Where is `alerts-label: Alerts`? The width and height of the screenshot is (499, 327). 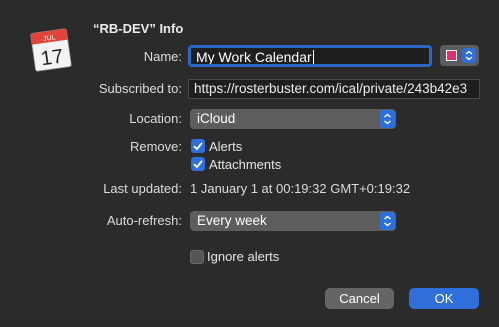
alerts-label: Alerts is located at coordinates (226, 146).